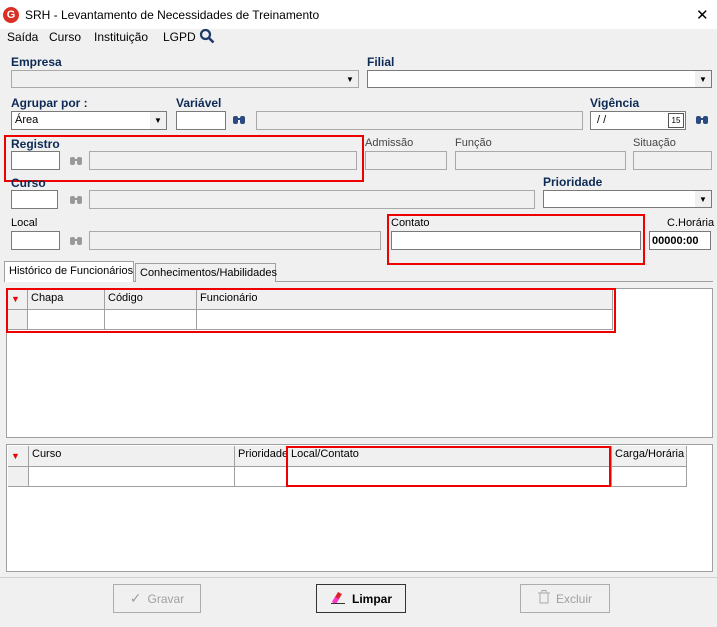  I want to click on variavel-code-input, so click(201, 120).